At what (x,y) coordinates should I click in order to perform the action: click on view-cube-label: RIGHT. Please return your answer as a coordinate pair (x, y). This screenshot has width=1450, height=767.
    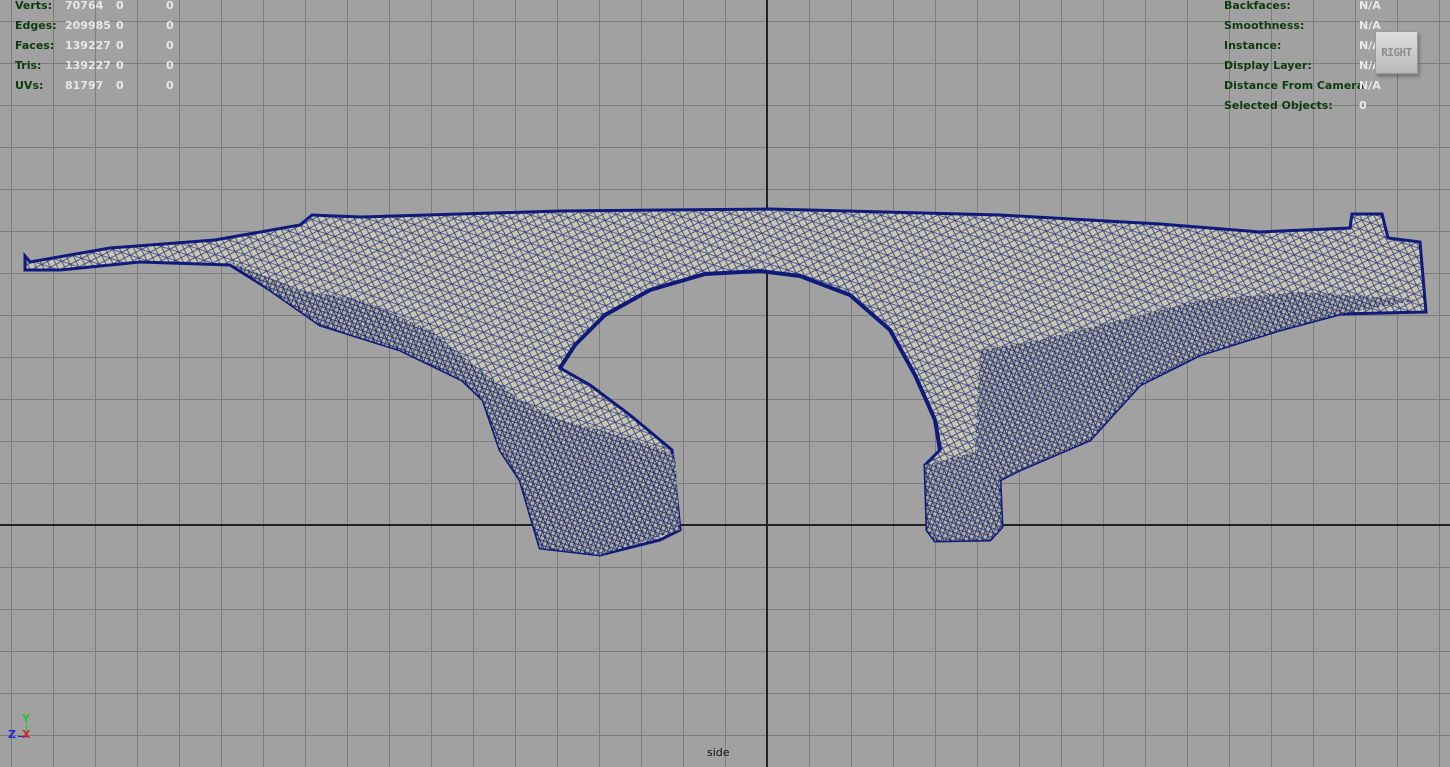
    Looking at the image, I should click on (1396, 52).